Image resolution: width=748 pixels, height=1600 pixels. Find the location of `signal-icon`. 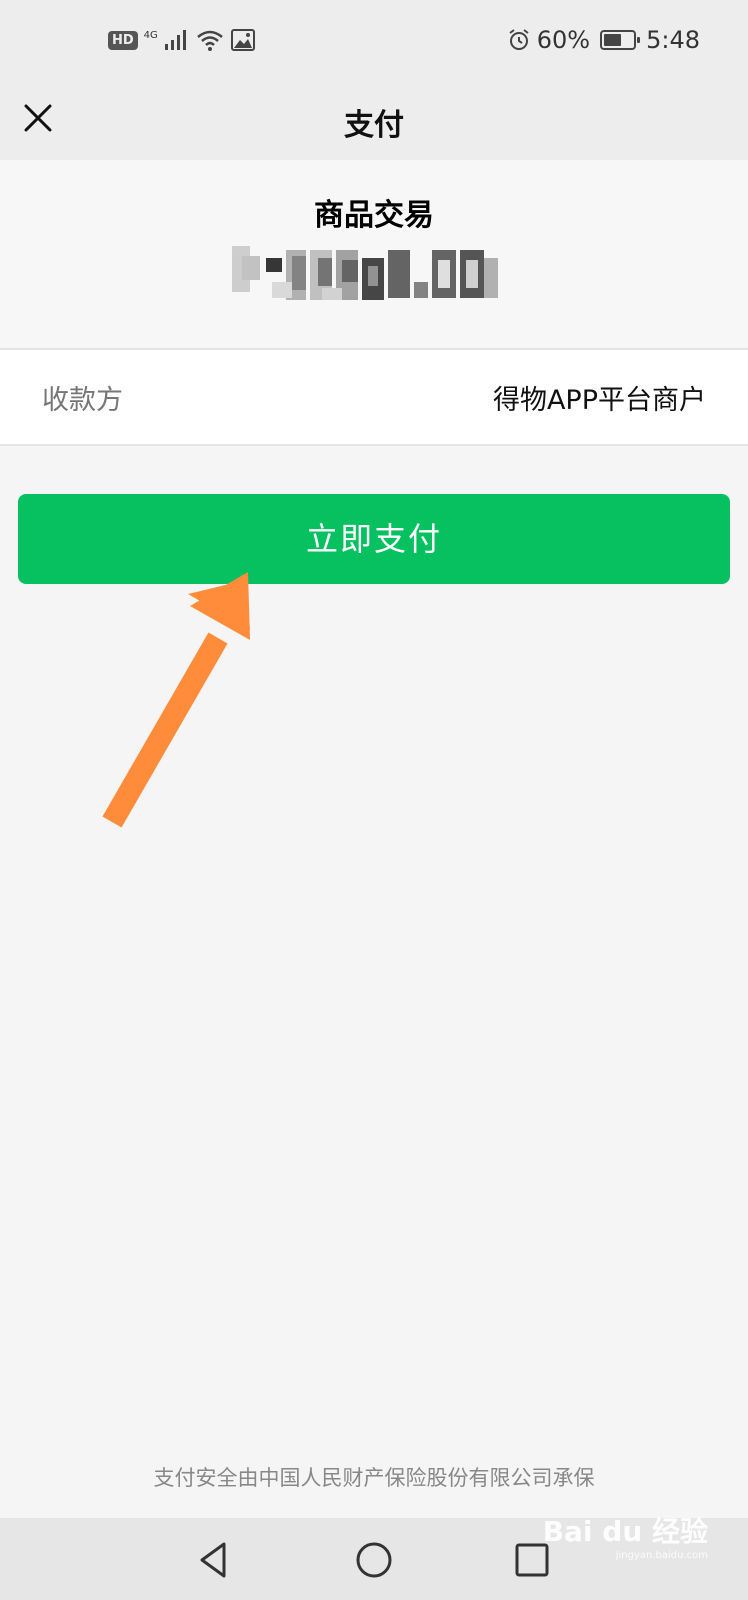

signal-icon is located at coordinates (175, 40).